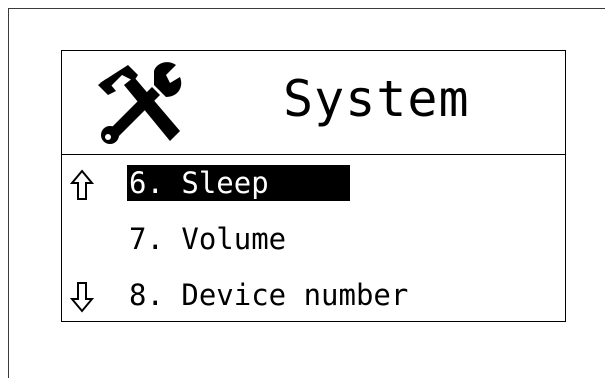 The height and width of the screenshot is (378, 605). Describe the element at coordinates (313, 241) in the screenshot. I see `menu-item-volume: 7. Volume` at that location.